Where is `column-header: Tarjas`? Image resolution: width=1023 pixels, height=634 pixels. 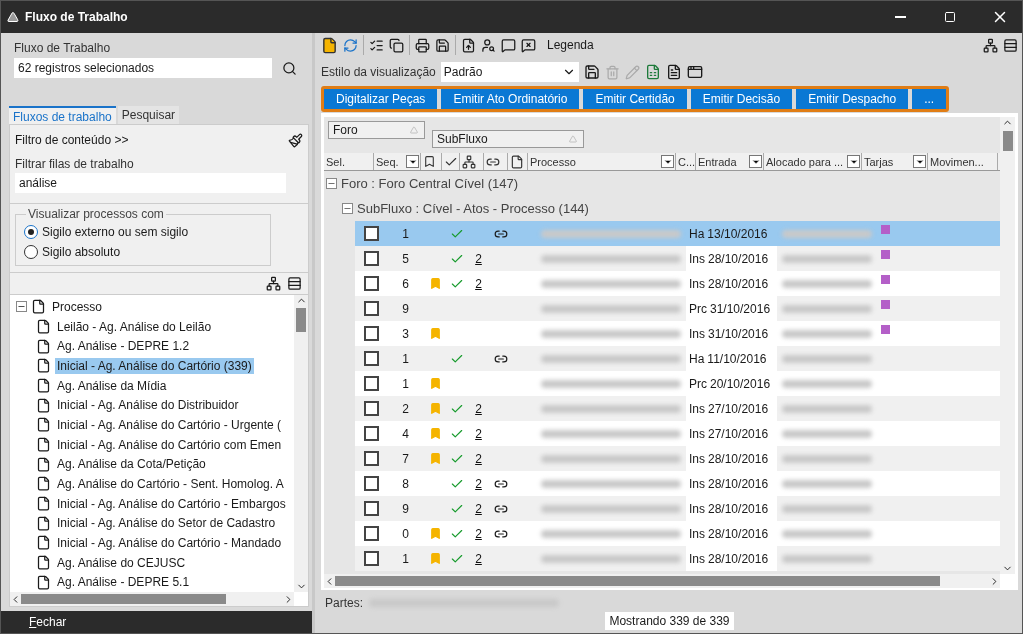 column-header: Tarjas is located at coordinates (895, 161).